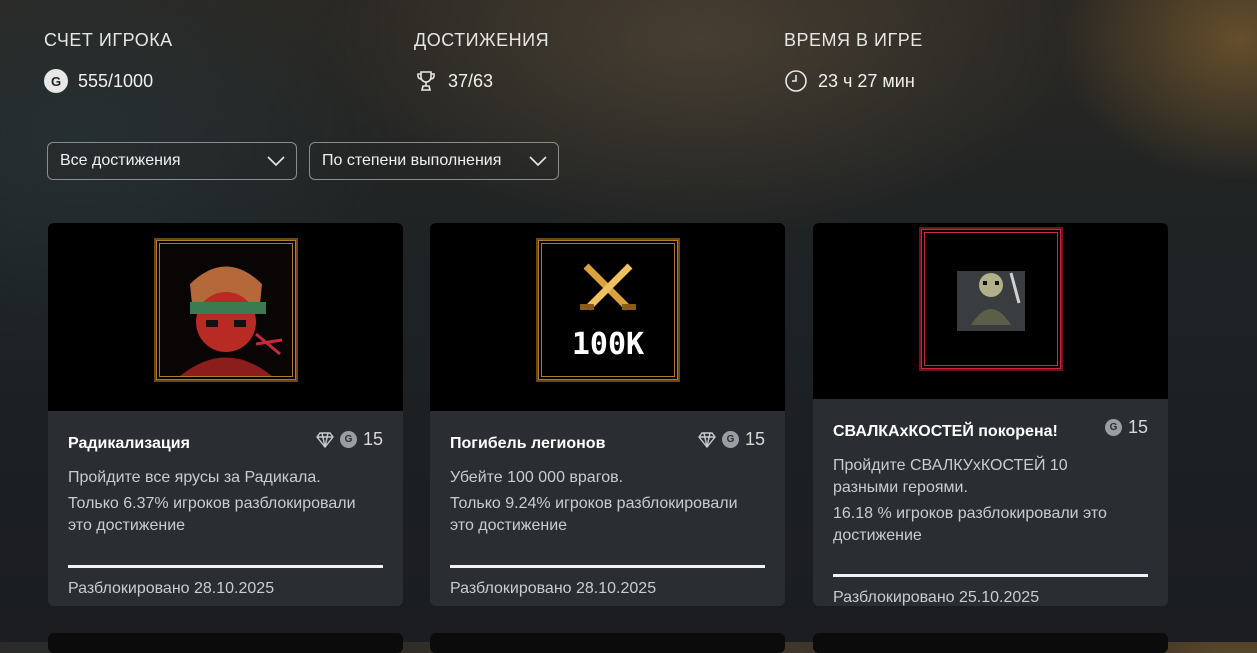 The image size is (1257, 653). I want to click on achievement-title: Погибель легионов, so click(528, 443).